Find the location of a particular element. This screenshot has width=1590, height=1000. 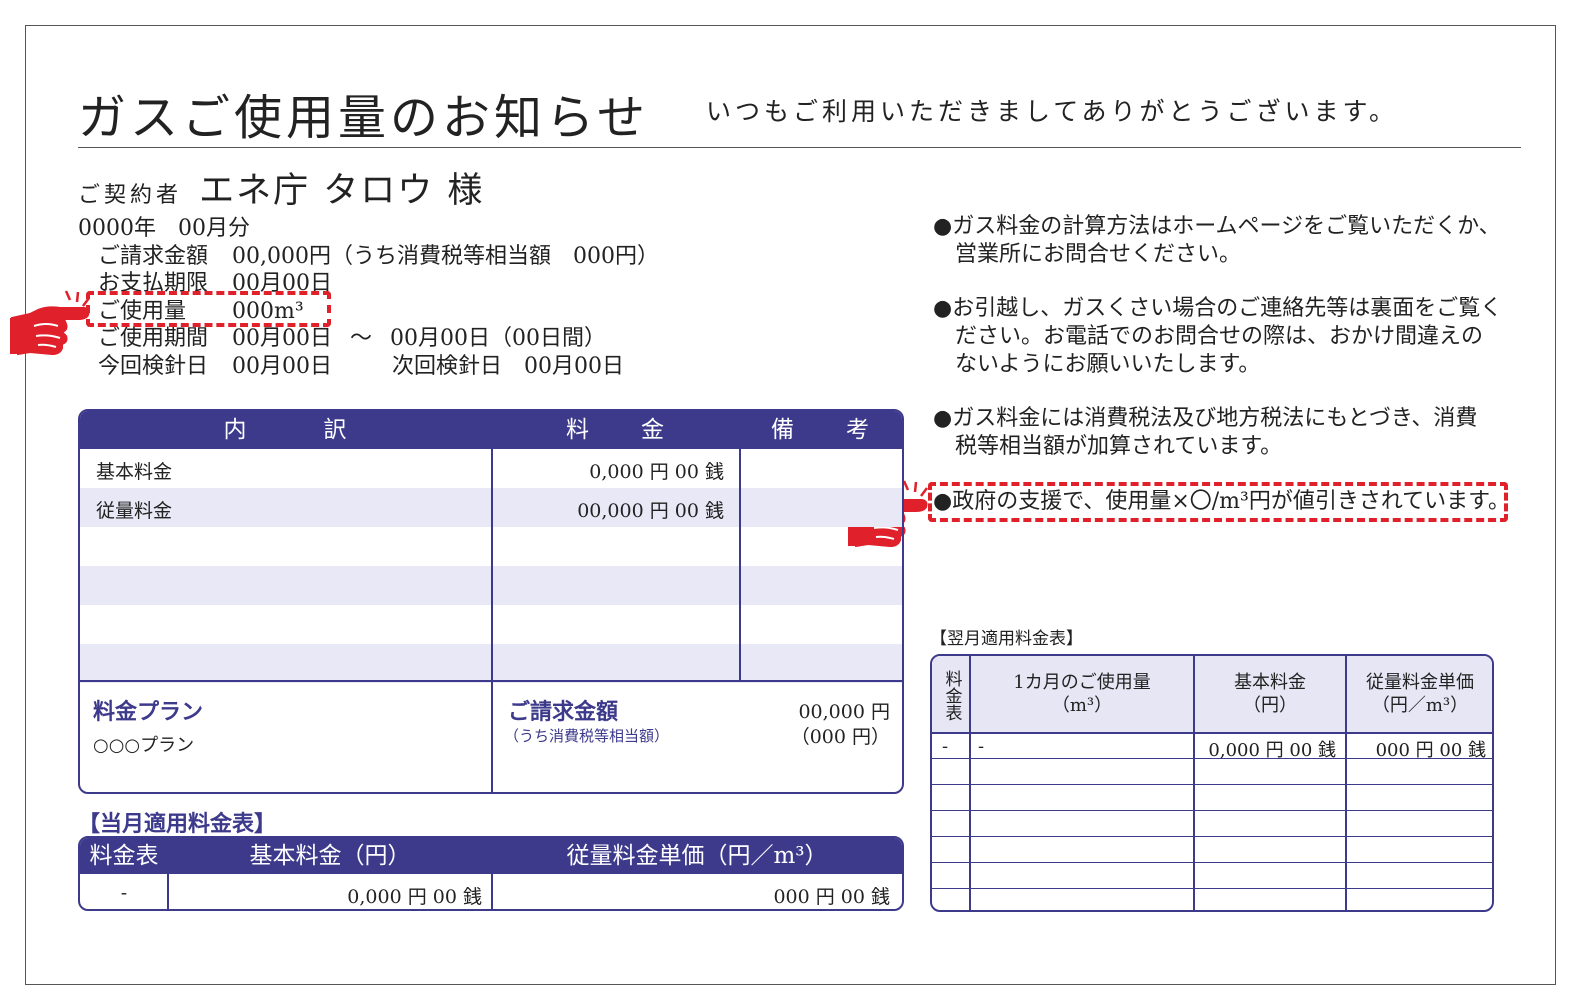

usage-period-from: 00月00日 is located at coordinates (282, 338).